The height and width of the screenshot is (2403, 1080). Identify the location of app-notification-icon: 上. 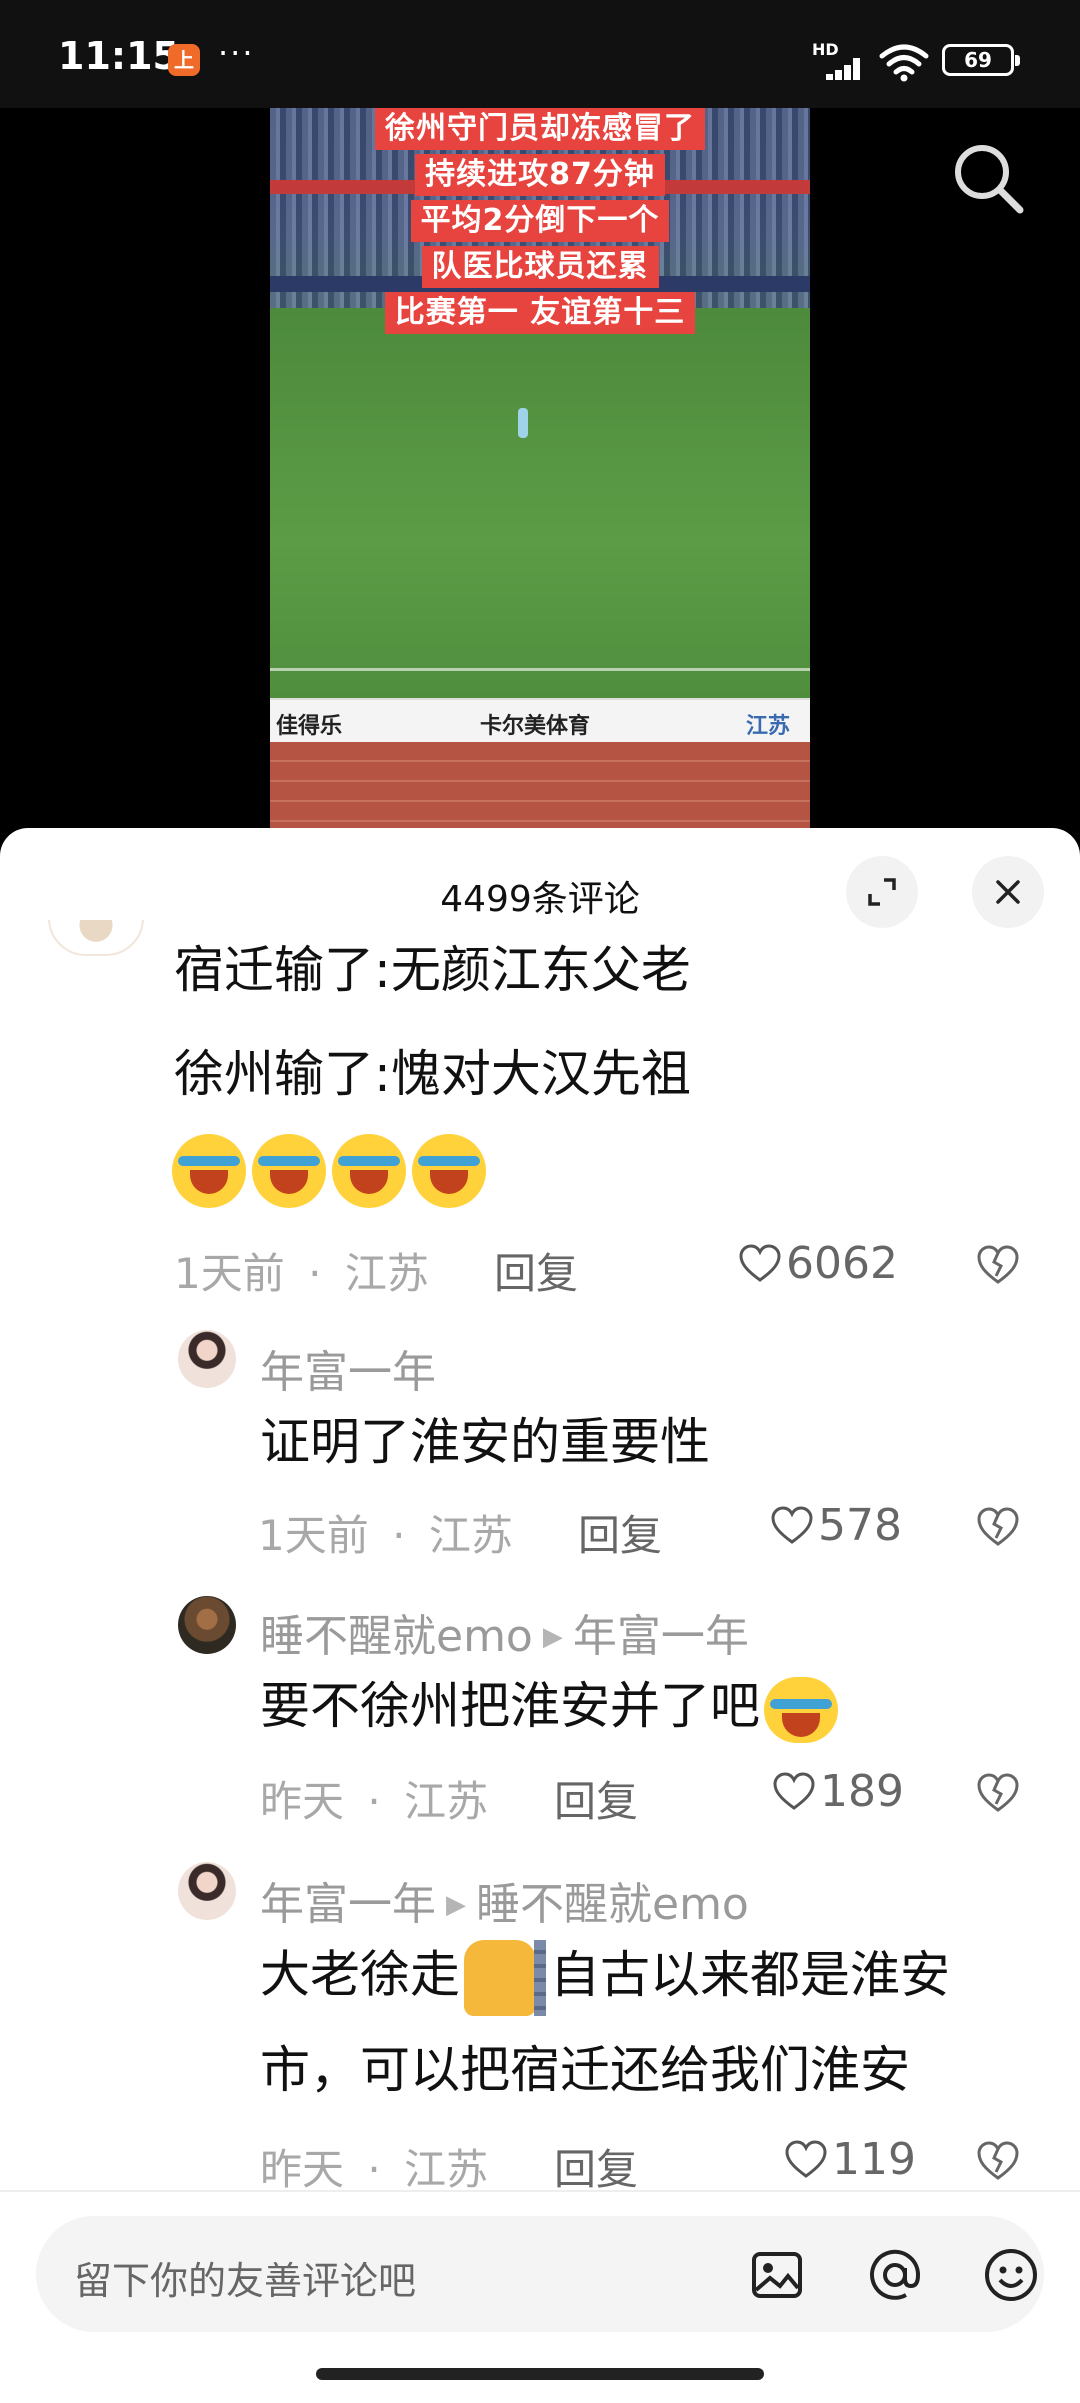
(184, 60).